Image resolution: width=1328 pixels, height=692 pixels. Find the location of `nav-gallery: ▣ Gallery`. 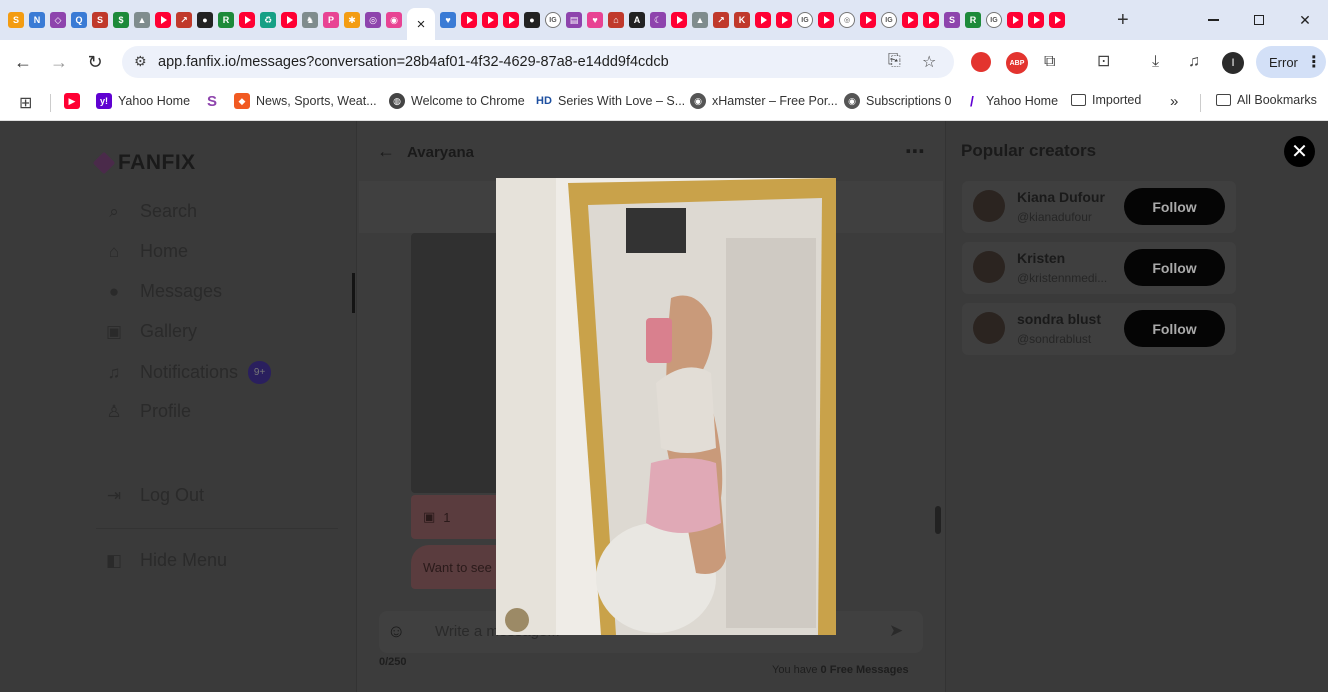

nav-gallery: ▣ Gallery is located at coordinates (150, 331).